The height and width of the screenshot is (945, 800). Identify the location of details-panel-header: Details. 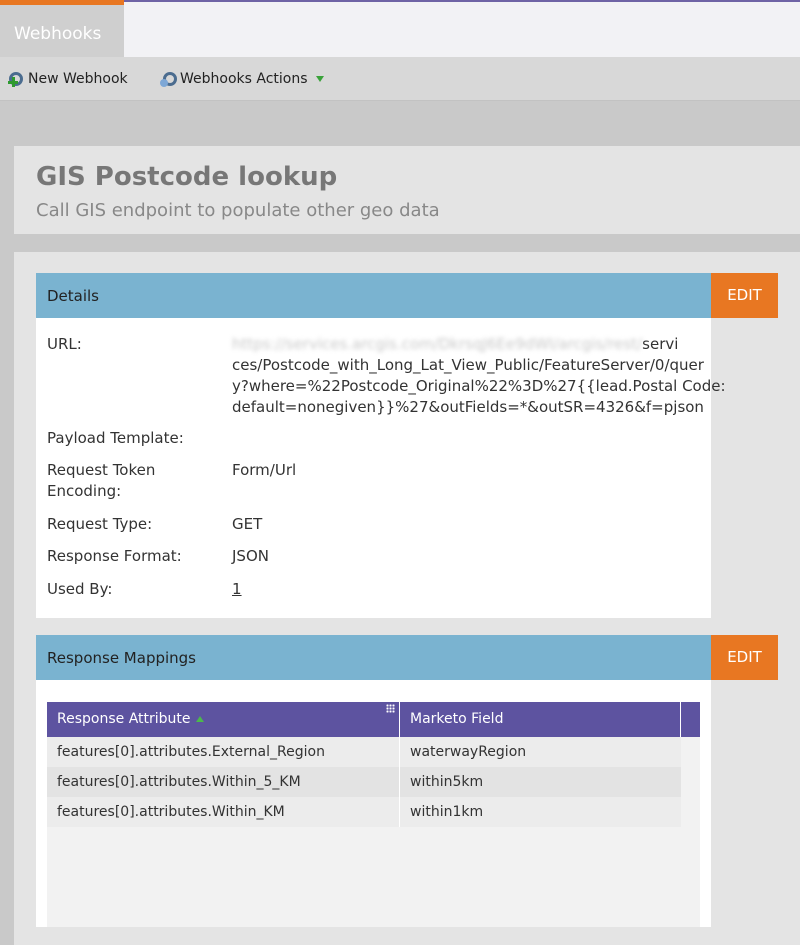
(373, 295).